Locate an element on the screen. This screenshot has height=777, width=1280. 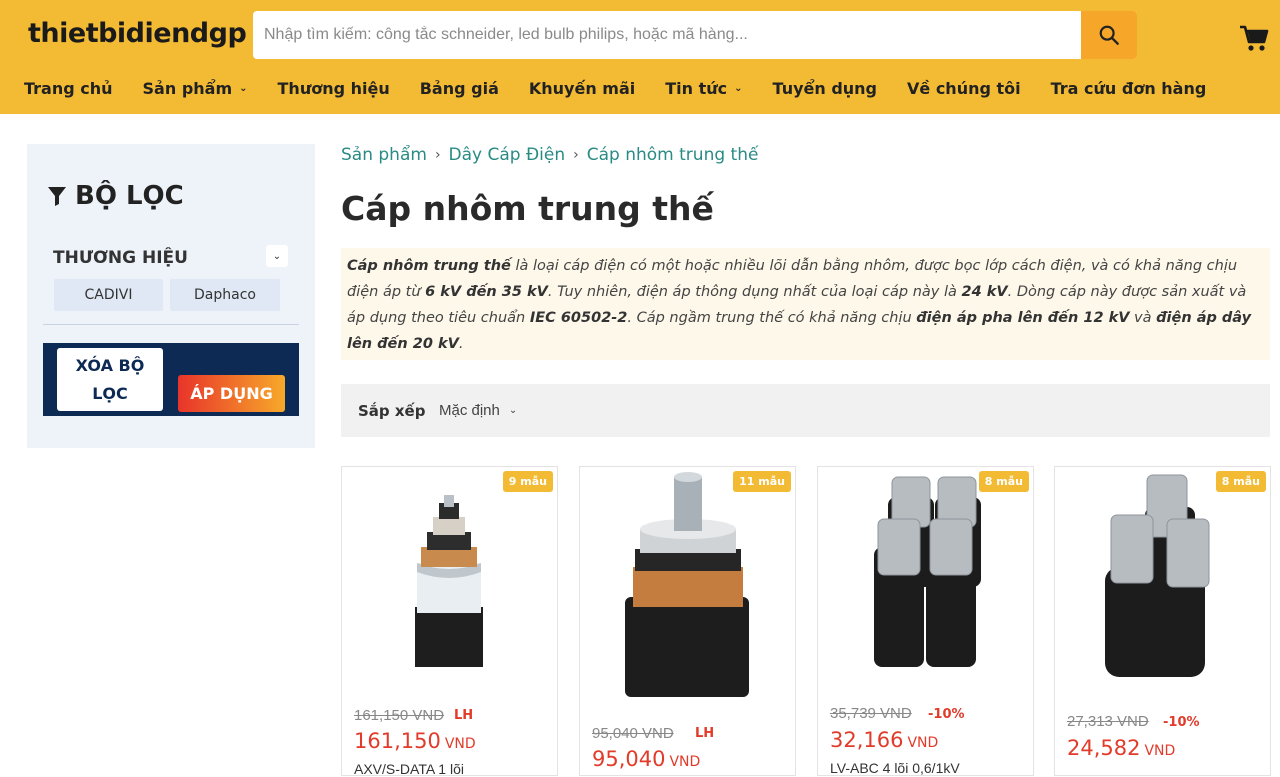
apply-filter-button: ÁP DỤNG is located at coordinates (231, 393).